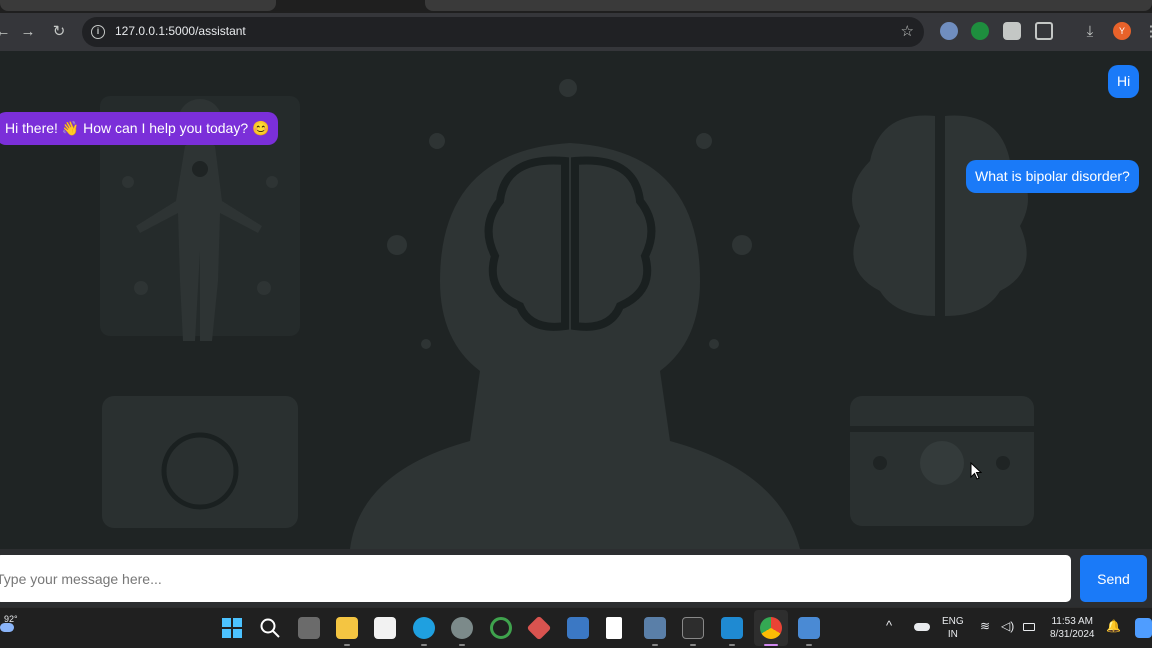 Image resolution: width=1152 pixels, height=648 pixels. I want to click on task-view-icon, so click(309, 628).